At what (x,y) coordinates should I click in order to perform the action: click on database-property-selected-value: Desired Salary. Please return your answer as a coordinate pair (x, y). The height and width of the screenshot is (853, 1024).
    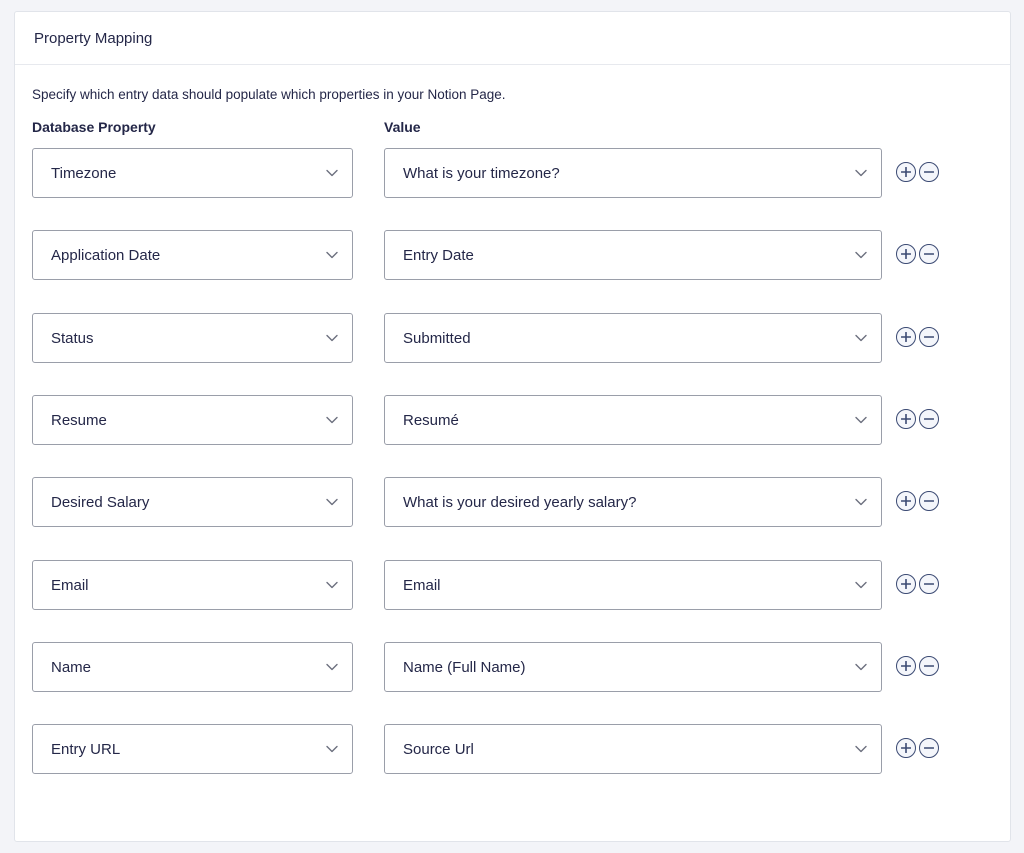
    Looking at the image, I should click on (100, 502).